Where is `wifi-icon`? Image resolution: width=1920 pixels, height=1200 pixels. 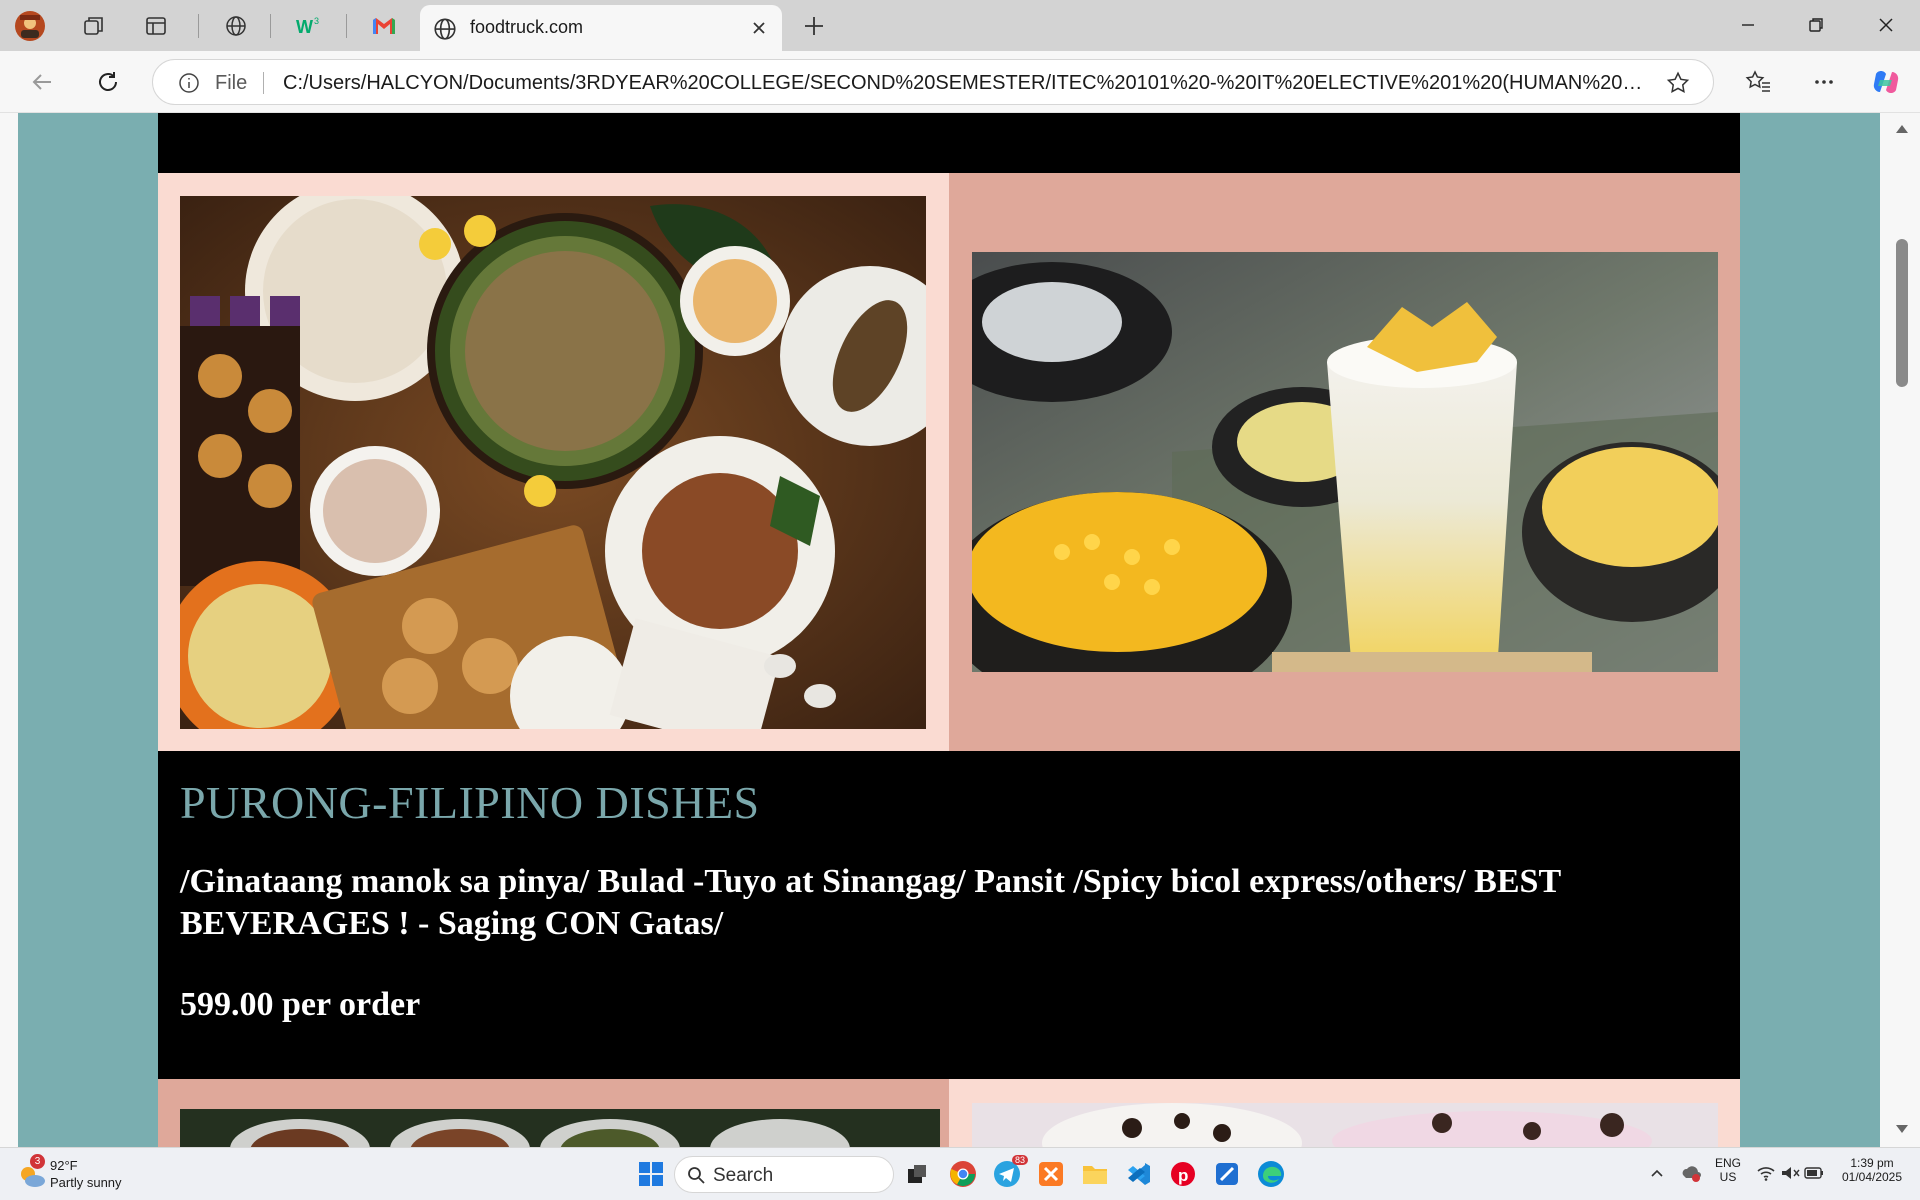
wifi-icon is located at coordinates (1766, 1173).